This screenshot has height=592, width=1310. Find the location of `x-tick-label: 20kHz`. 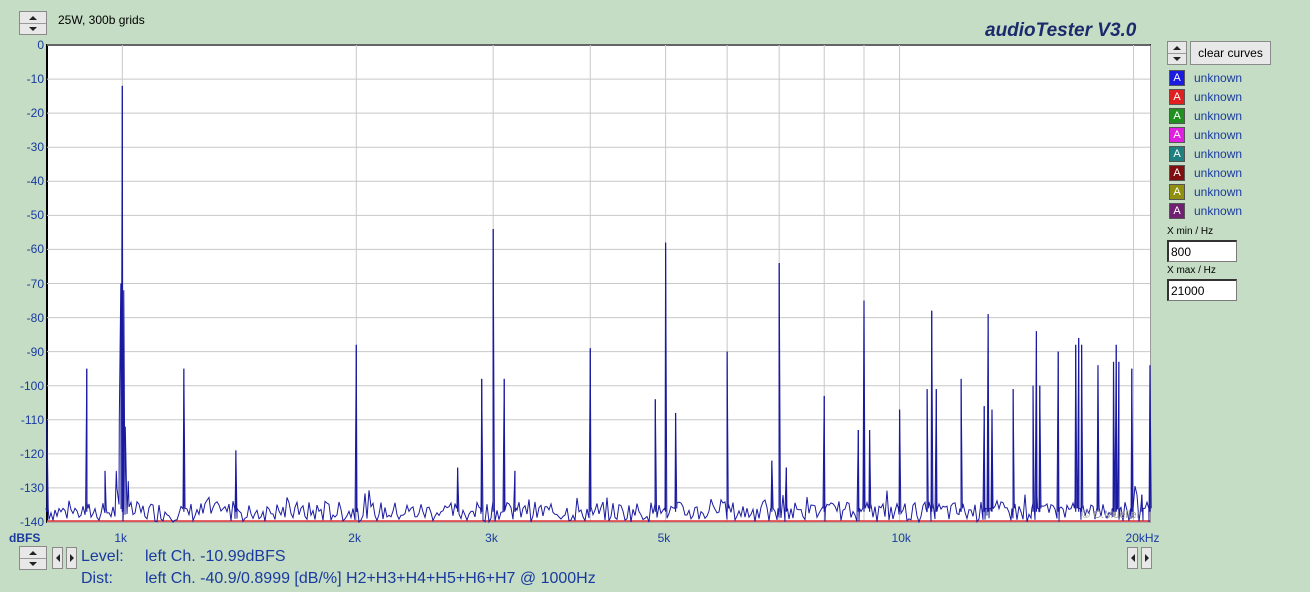

x-tick-label: 20kHz is located at coordinates (1142, 538).